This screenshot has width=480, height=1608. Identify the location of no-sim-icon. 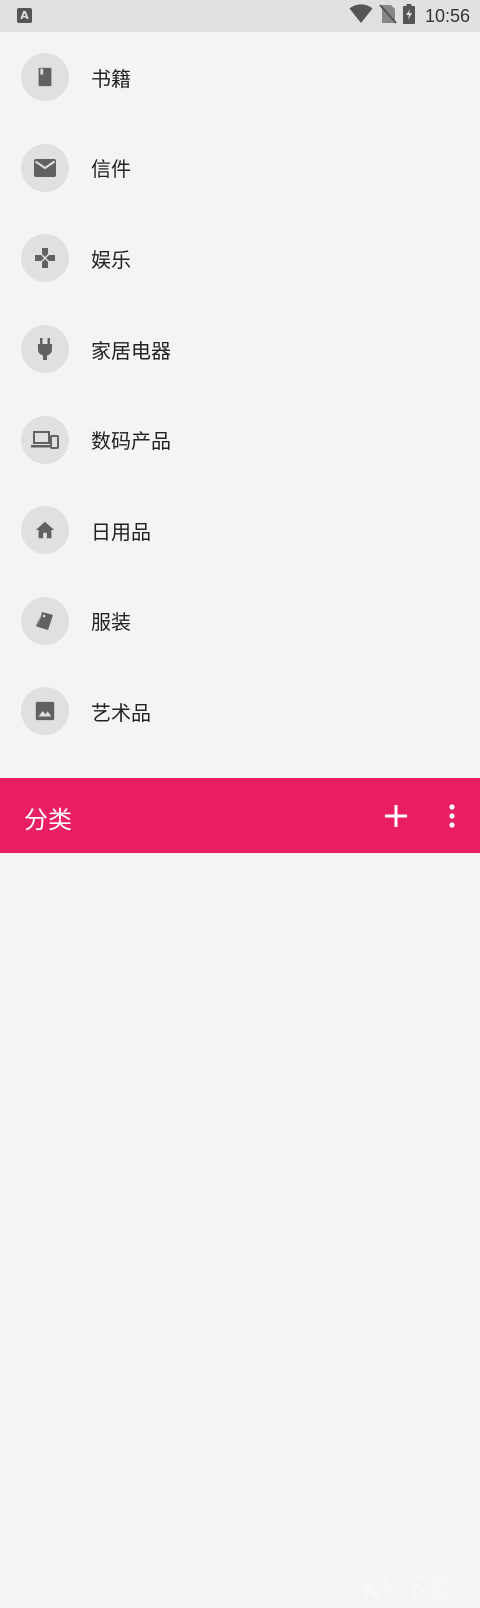
(388, 16).